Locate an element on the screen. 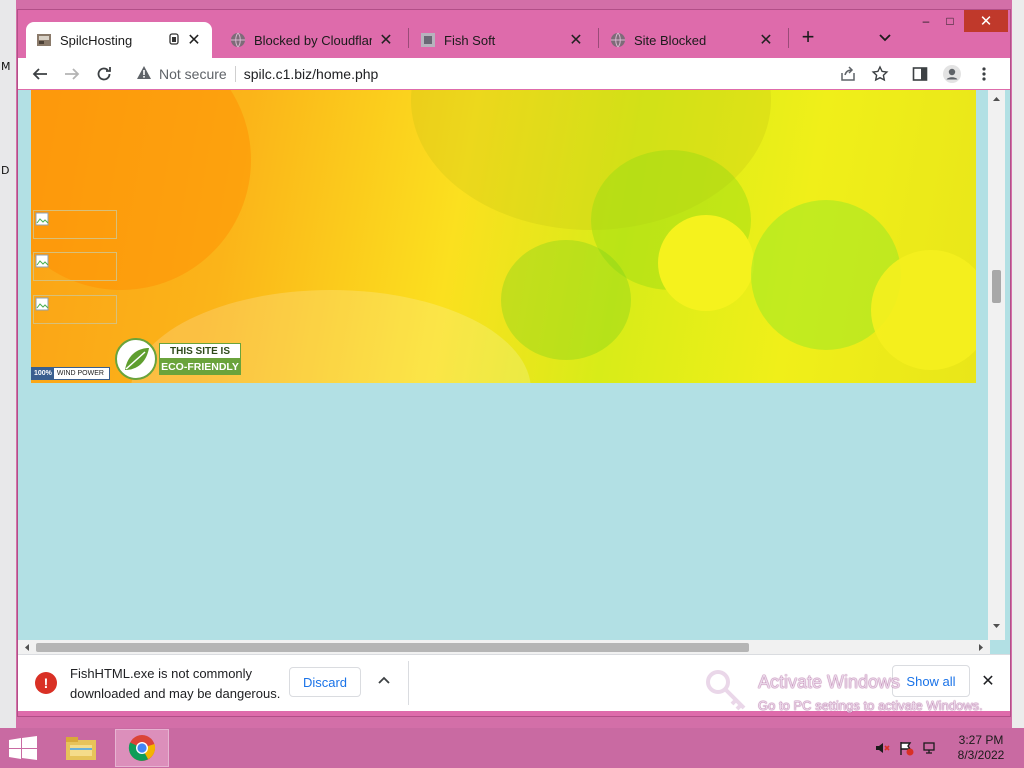 This screenshot has height=768, width=1024. tab-label: Blocked by Cloudflare C is located at coordinates (313, 40).